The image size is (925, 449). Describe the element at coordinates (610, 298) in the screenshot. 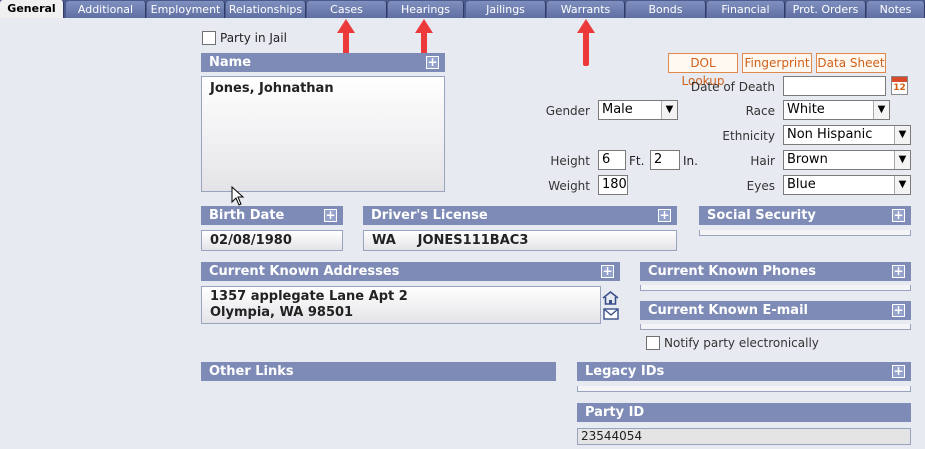

I see `home-icon` at that location.